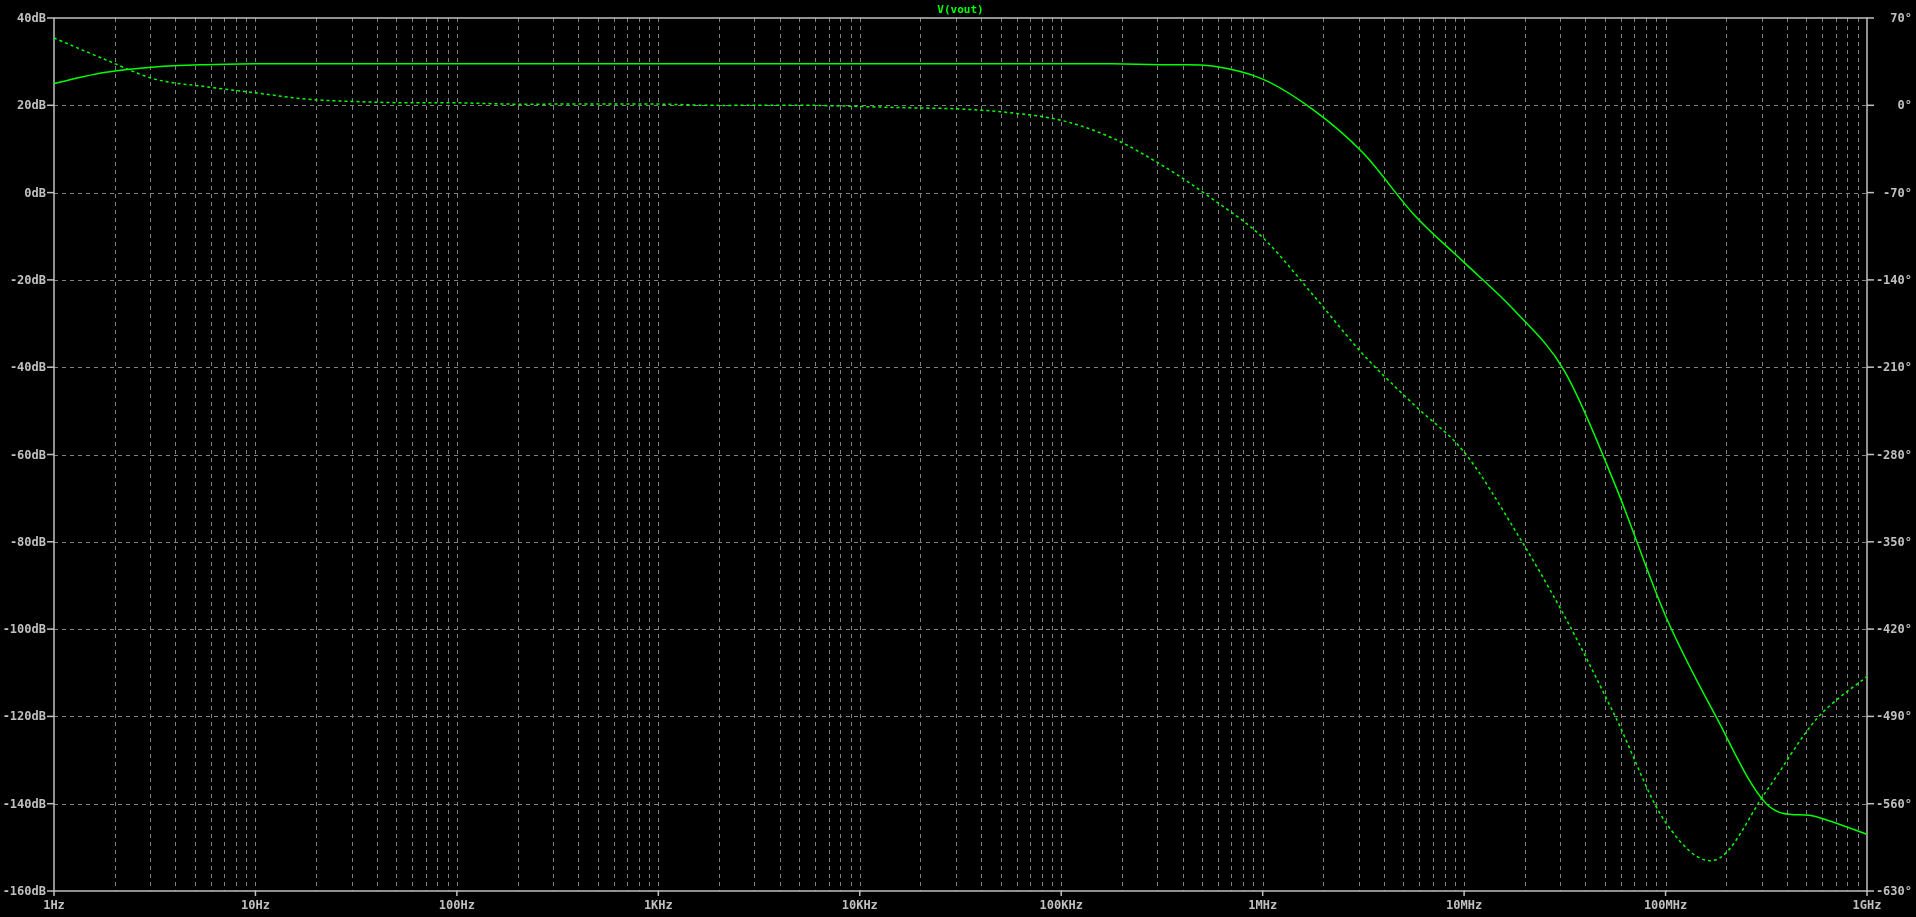 The height and width of the screenshot is (917, 1916). Describe the element at coordinates (31, 18) in the screenshot. I see `axis-tick-label: 40dB` at that location.